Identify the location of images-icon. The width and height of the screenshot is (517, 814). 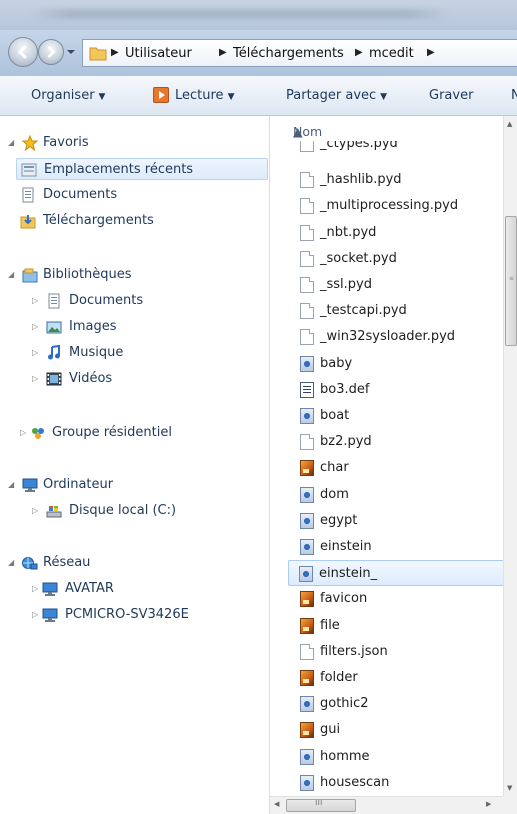
(54, 327).